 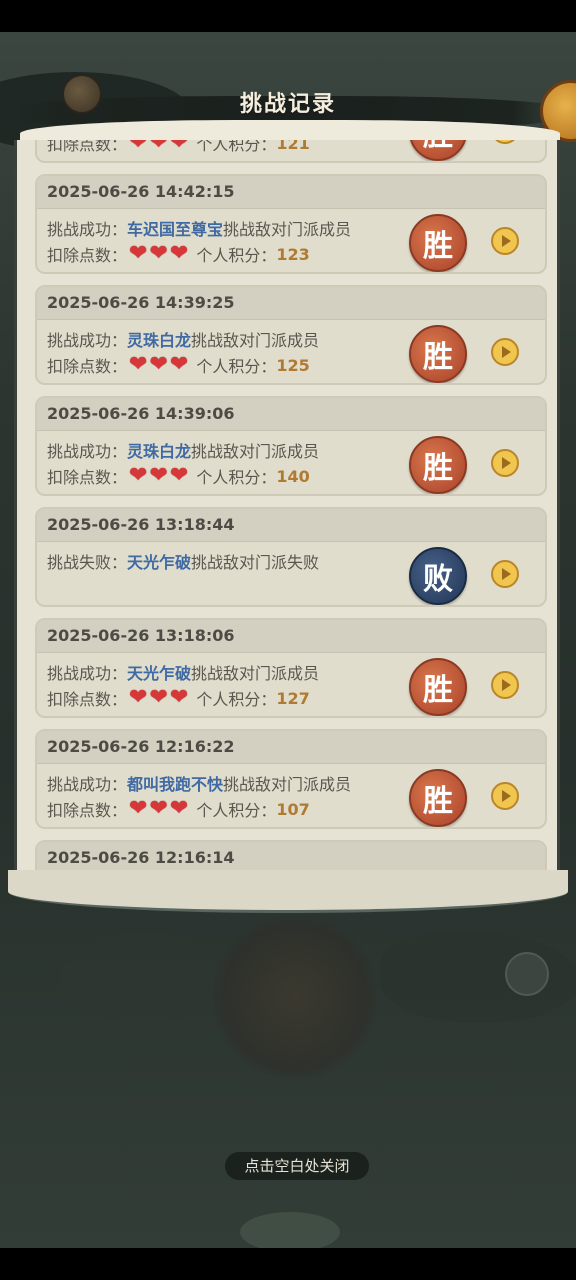 What do you see at coordinates (290, 1230) in the screenshot?
I see `cloud-decoration` at bounding box center [290, 1230].